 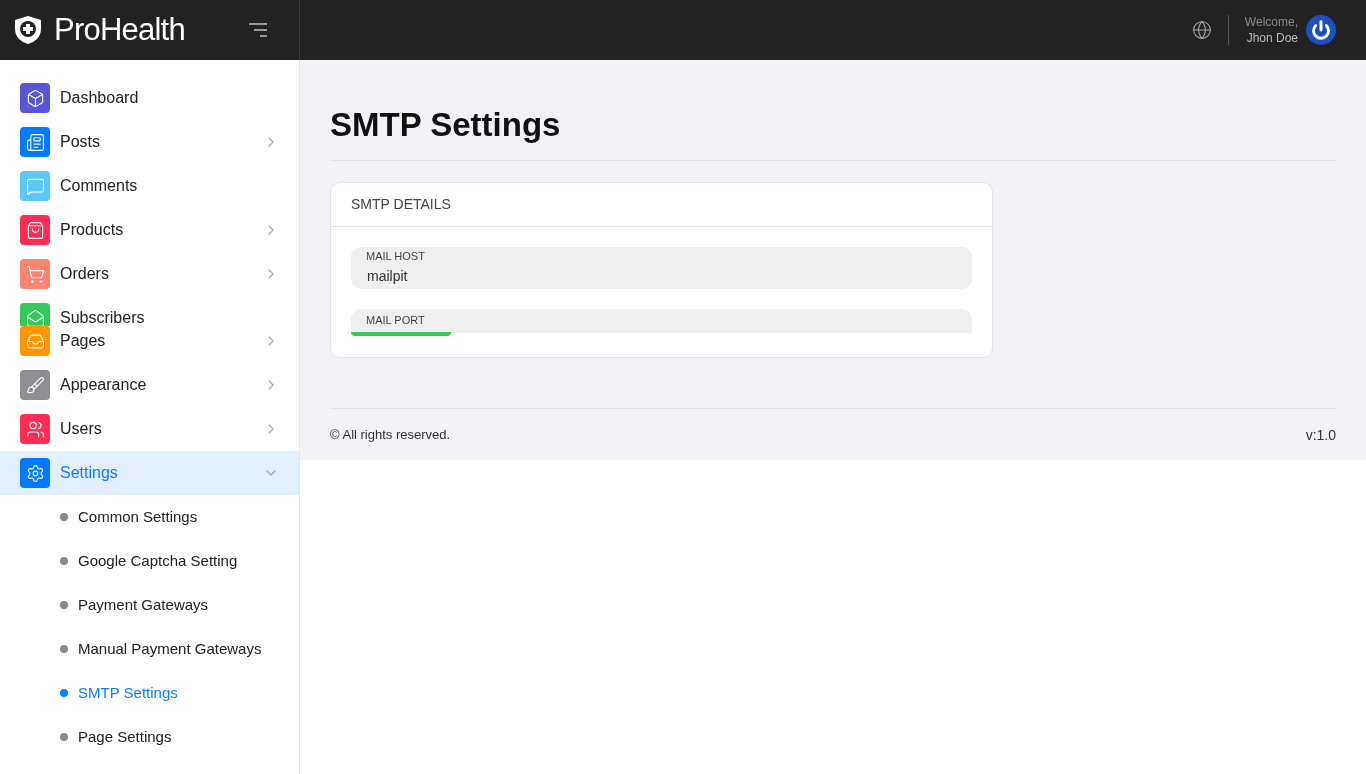 I want to click on sidebar-item: Comments, so click(x=149, y=186).